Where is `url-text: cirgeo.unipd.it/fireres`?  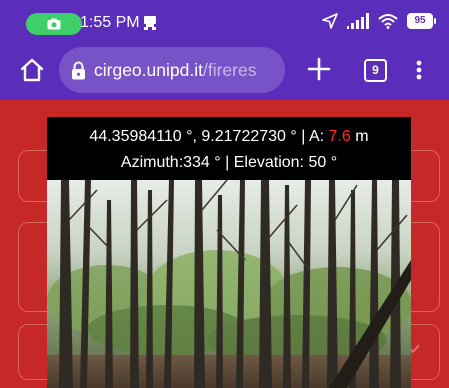 url-text: cirgeo.unipd.it/fireres is located at coordinates (175, 70).